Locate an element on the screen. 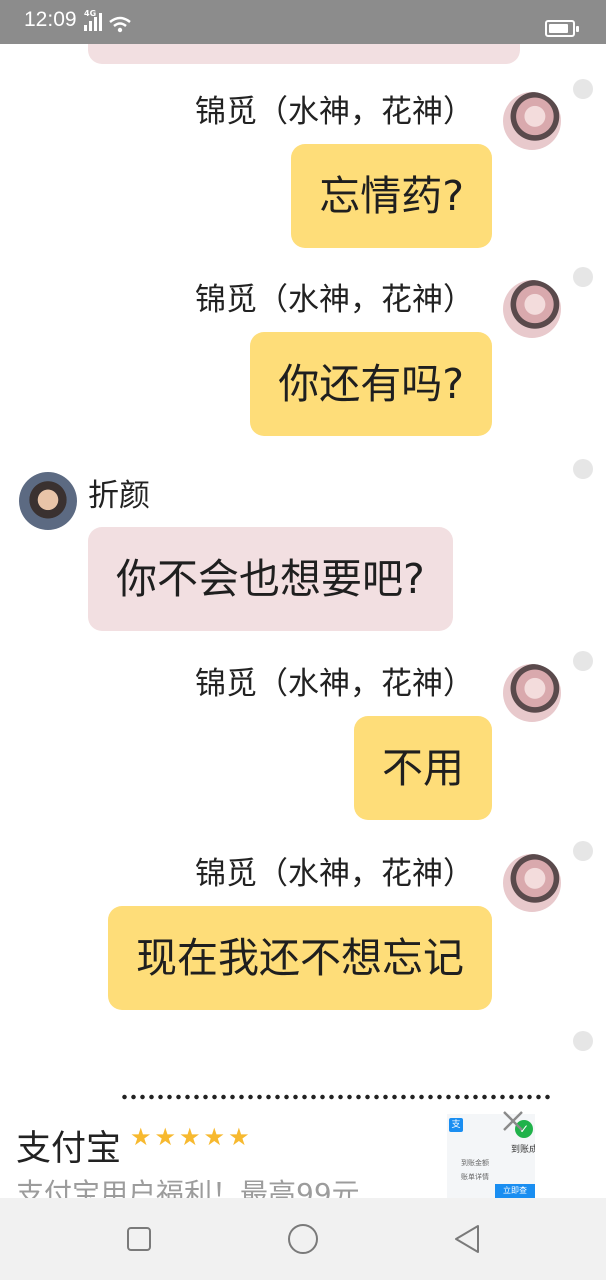  message-bubble: 现在我还不想忘记 is located at coordinates (300, 958).